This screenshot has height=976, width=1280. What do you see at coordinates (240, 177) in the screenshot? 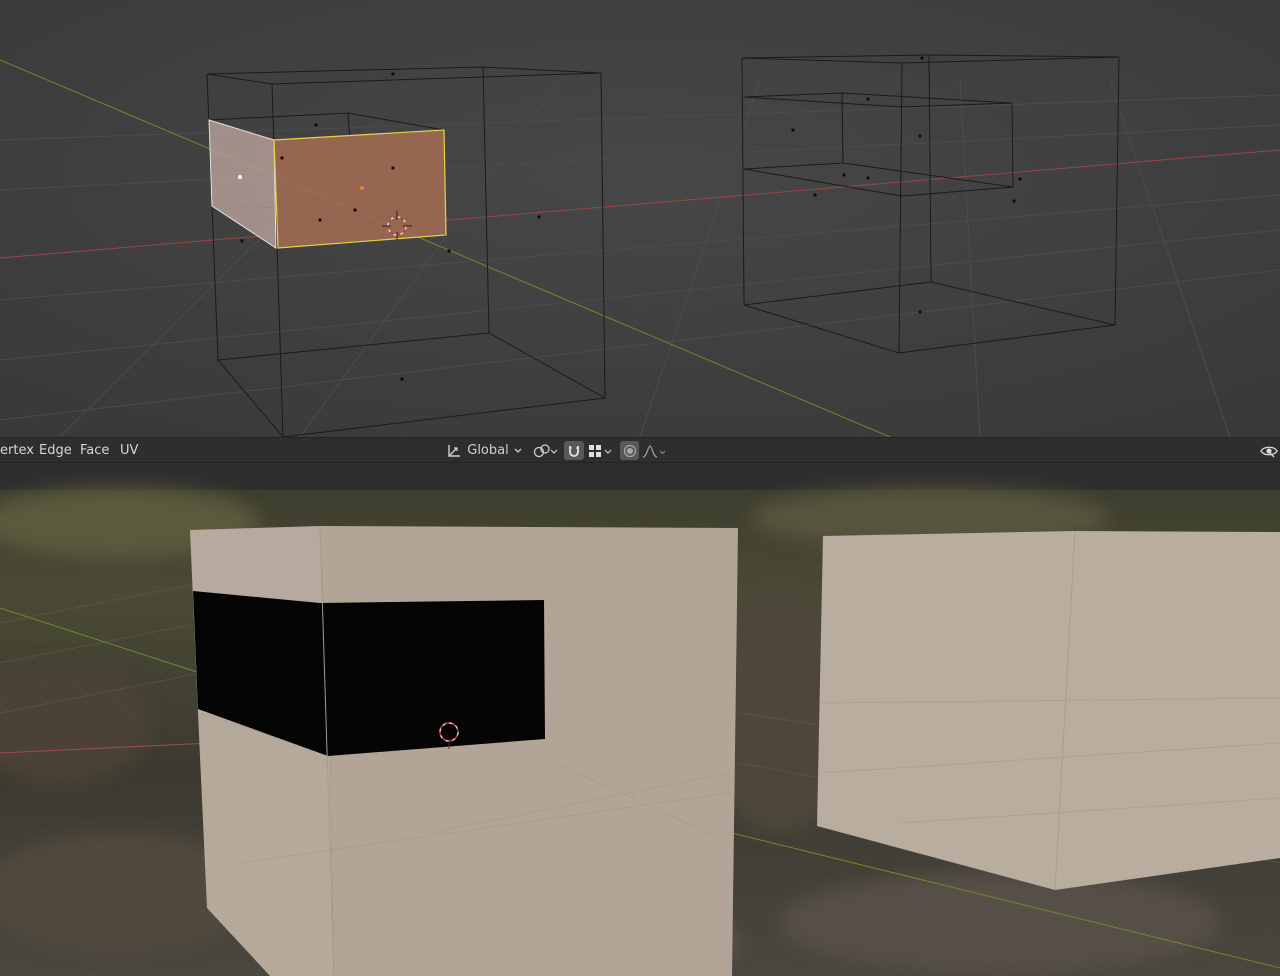
I see `active-vertex` at bounding box center [240, 177].